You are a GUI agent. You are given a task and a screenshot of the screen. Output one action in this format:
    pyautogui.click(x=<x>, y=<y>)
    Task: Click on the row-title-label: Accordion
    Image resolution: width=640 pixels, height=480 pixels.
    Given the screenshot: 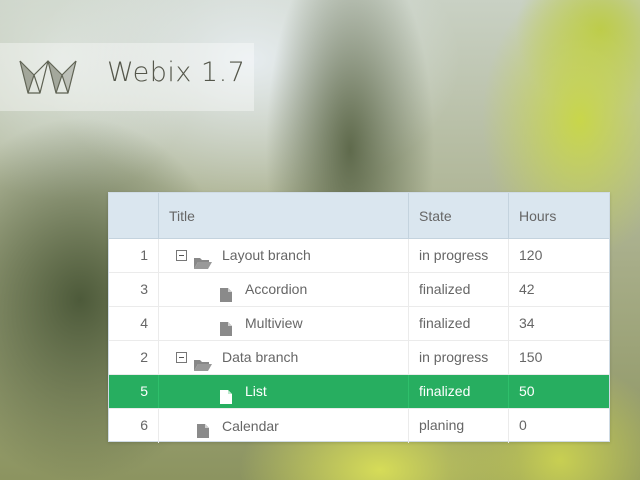 What is the action you would take?
    pyautogui.click(x=276, y=289)
    